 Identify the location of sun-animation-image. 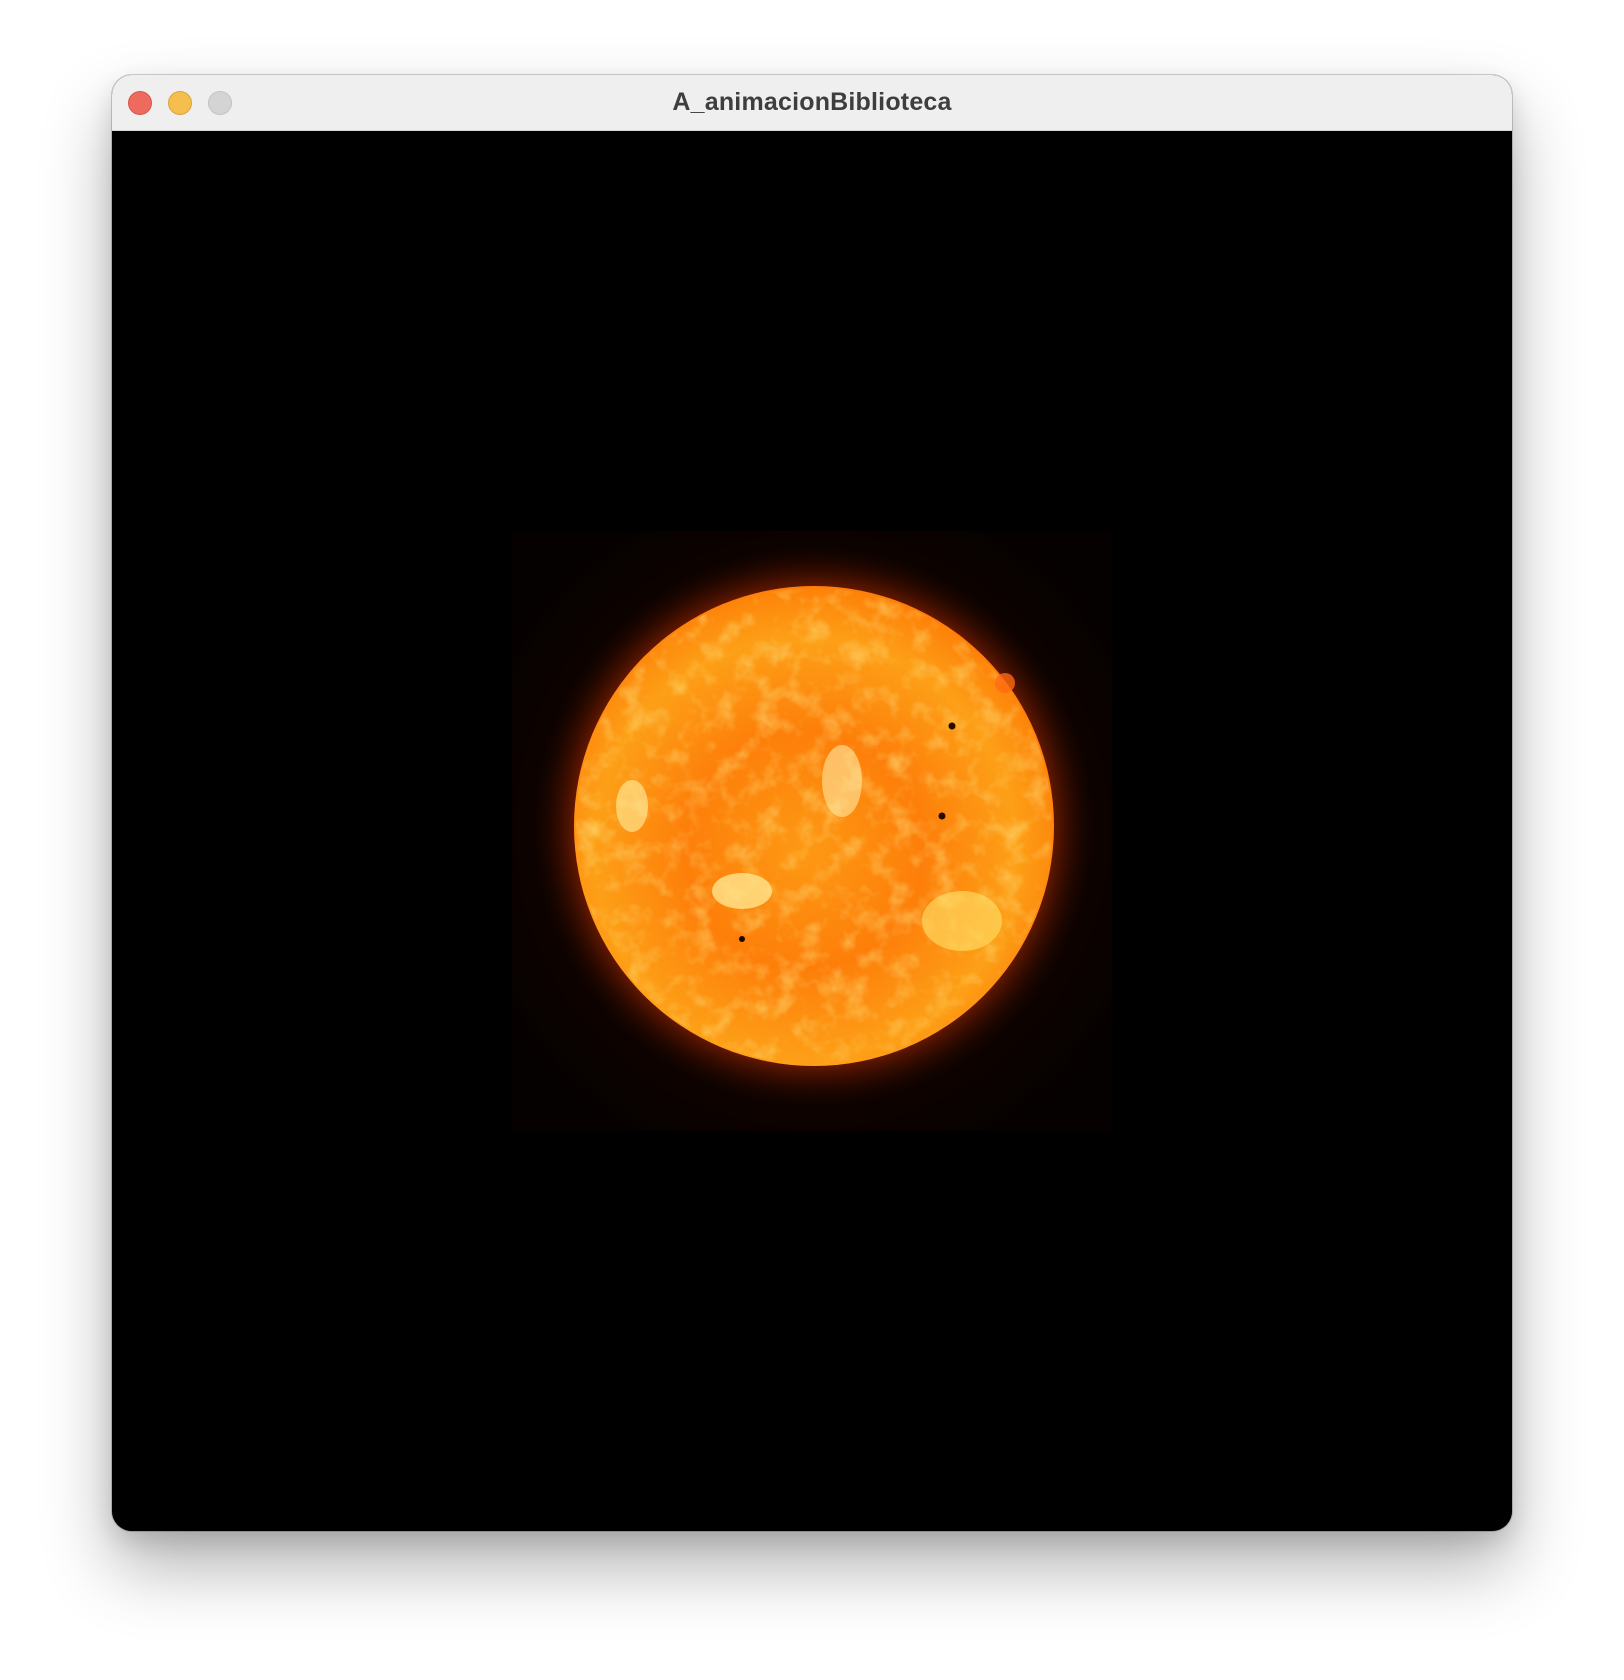
(812, 831).